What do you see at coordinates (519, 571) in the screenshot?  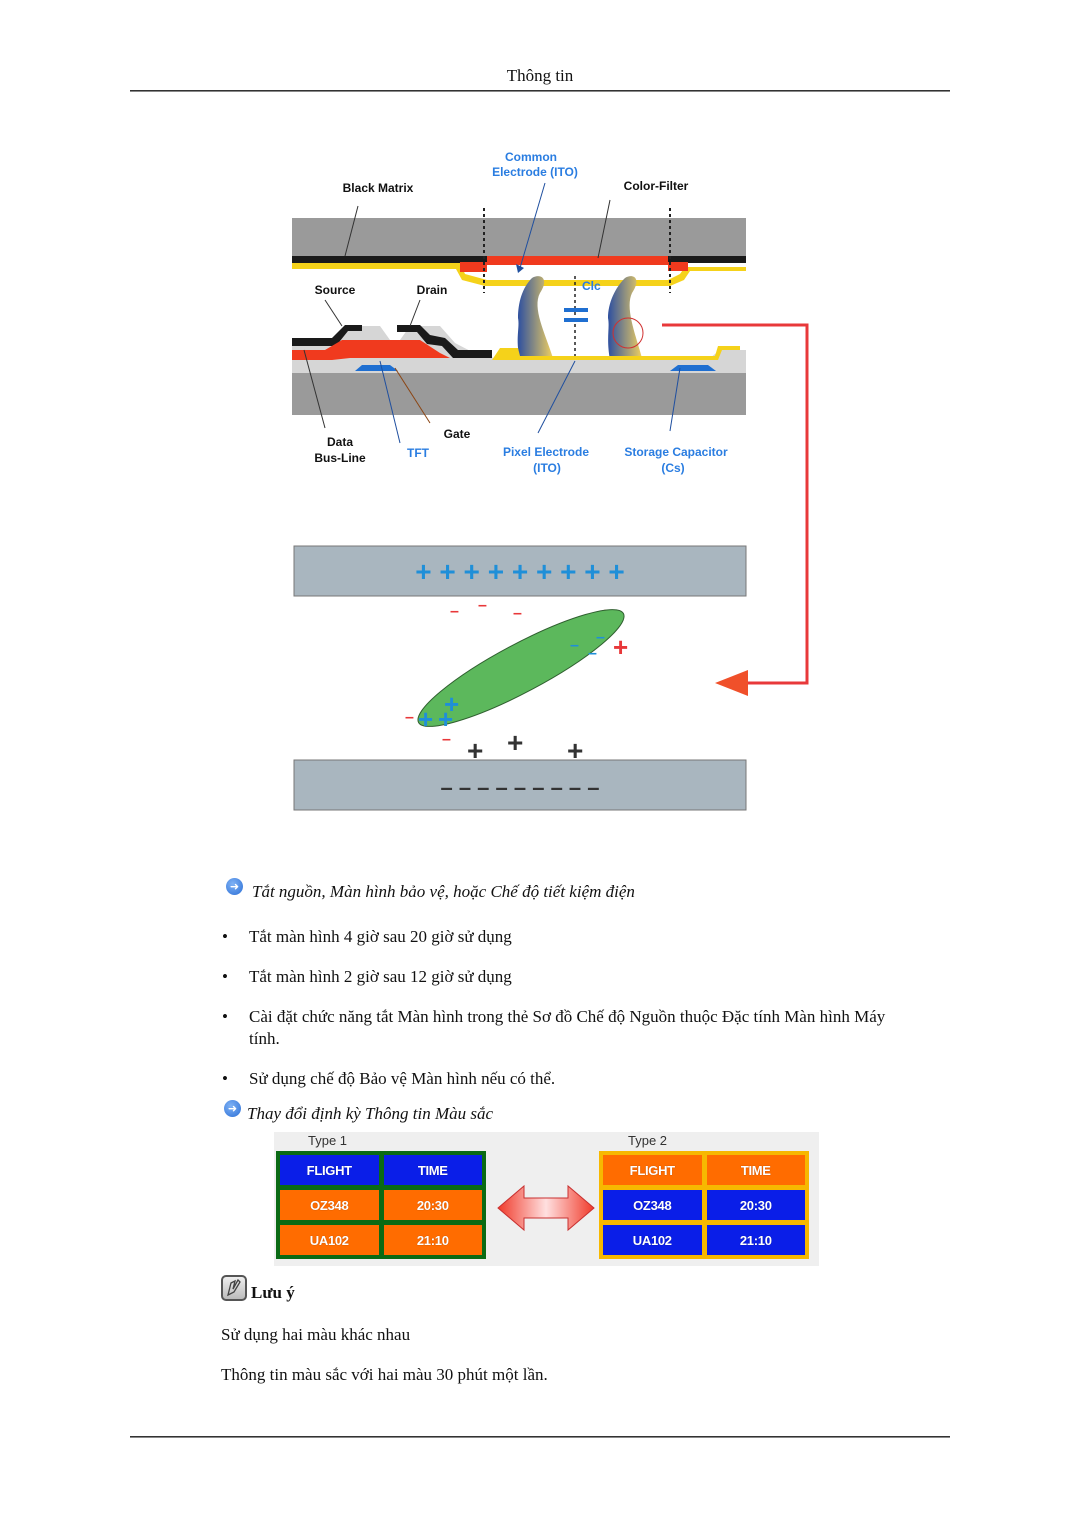 I see `top-plate-charges: + + + + + + + + +` at bounding box center [519, 571].